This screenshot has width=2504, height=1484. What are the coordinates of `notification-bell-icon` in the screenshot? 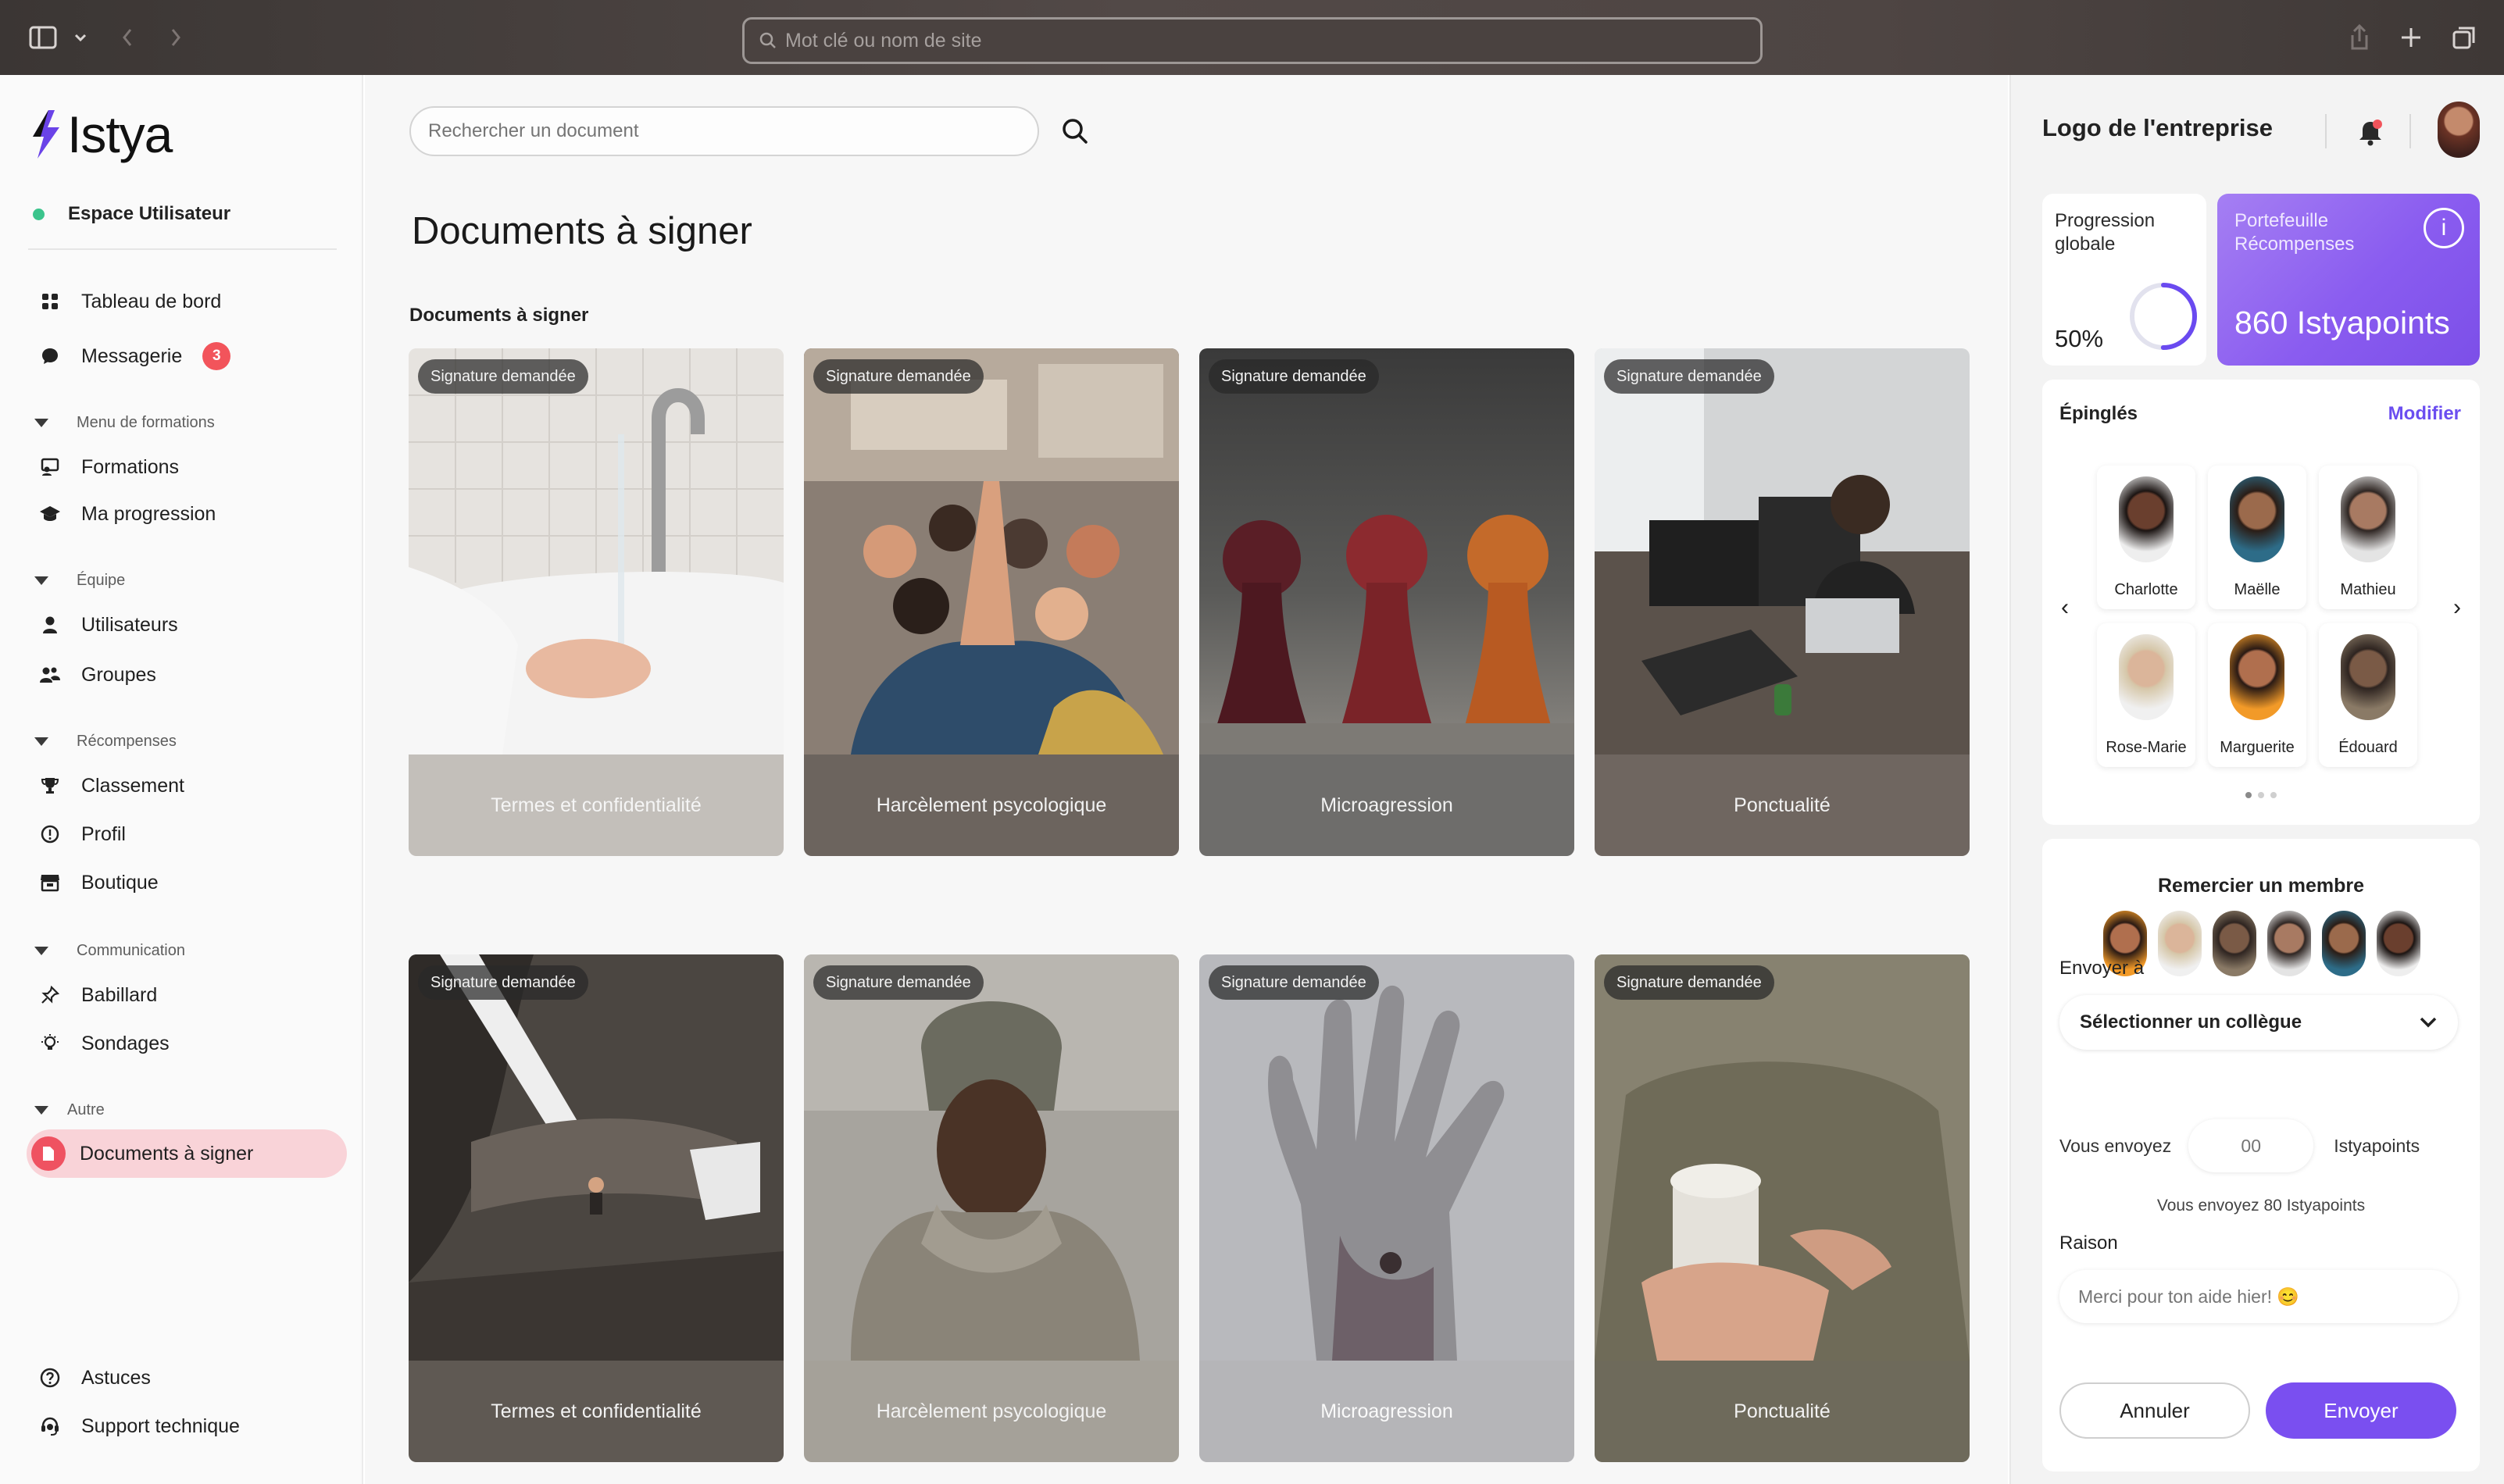 It's located at (2370, 133).